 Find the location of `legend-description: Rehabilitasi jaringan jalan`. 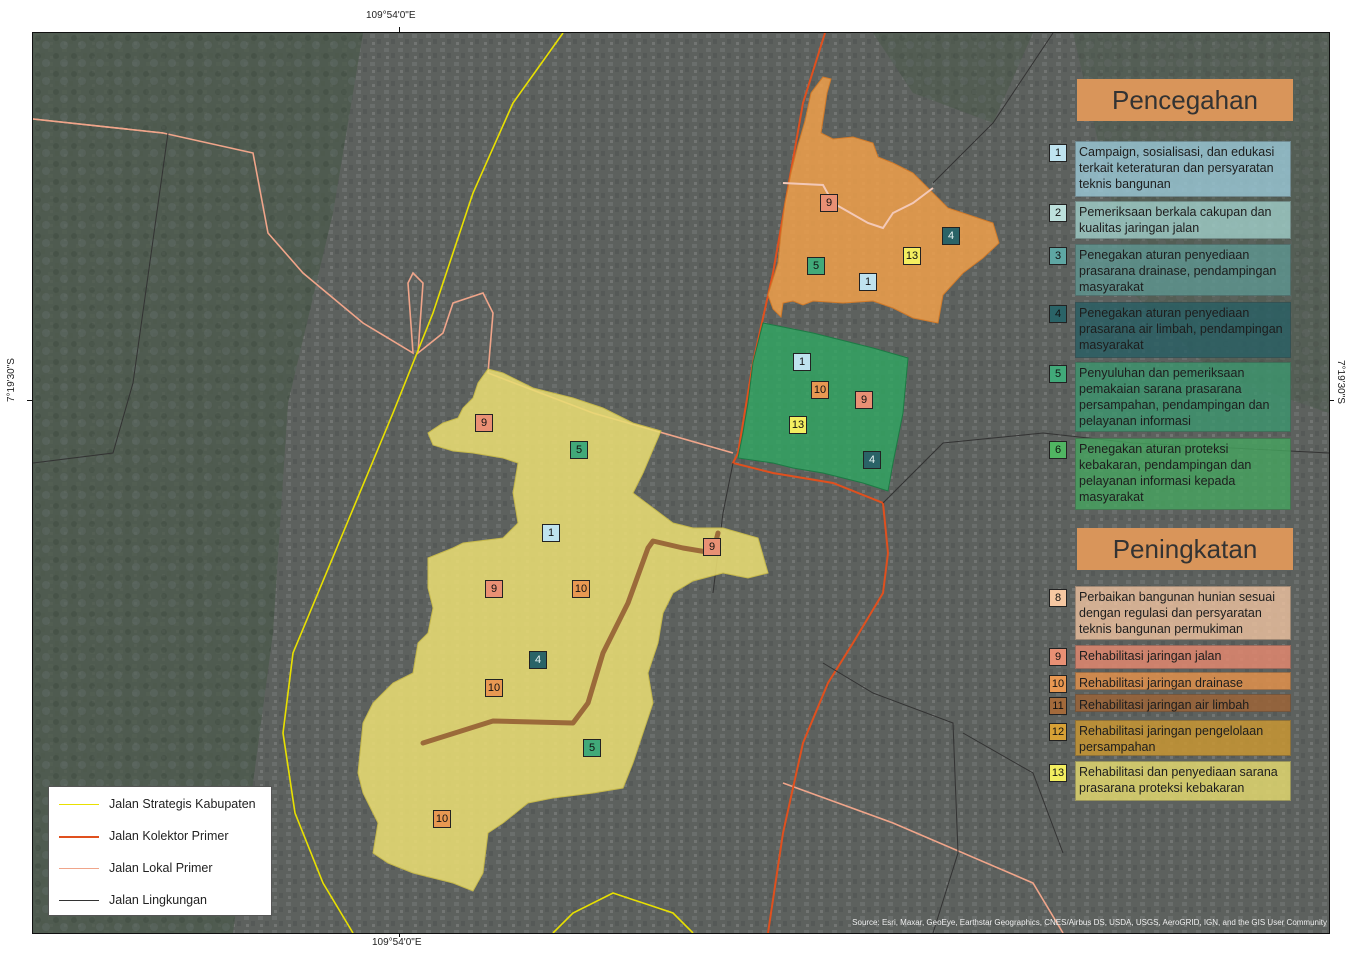

legend-description: Rehabilitasi jaringan jalan is located at coordinates (1183, 657).